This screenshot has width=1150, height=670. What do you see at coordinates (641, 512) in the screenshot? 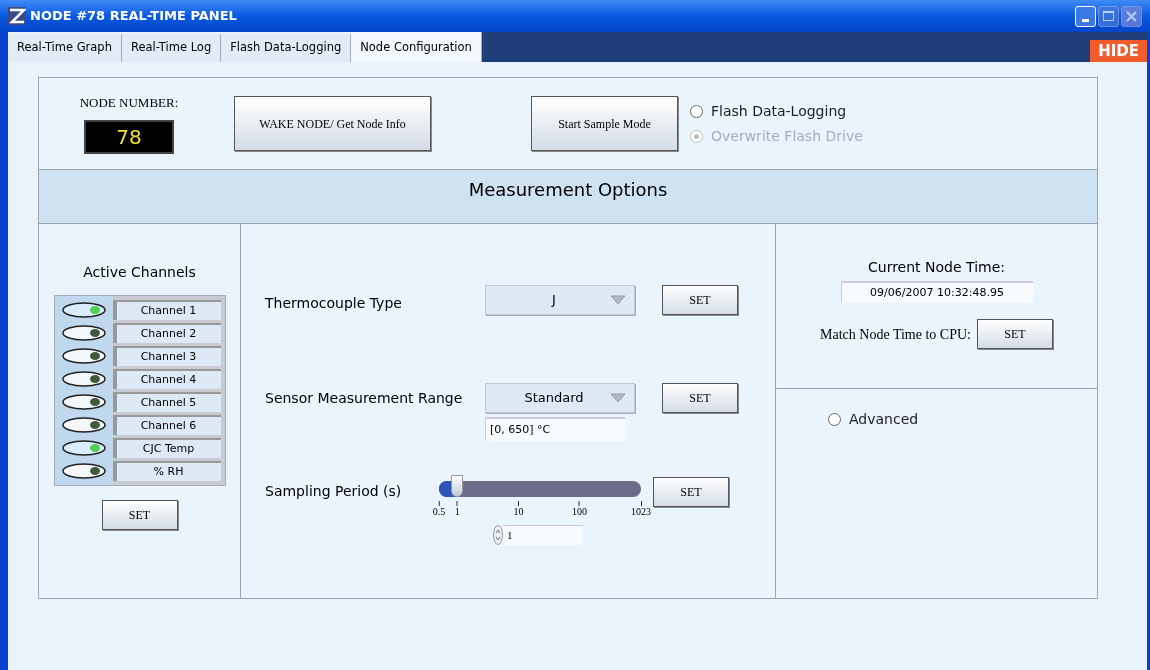
I see `tick-label: 1023` at bounding box center [641, 512].